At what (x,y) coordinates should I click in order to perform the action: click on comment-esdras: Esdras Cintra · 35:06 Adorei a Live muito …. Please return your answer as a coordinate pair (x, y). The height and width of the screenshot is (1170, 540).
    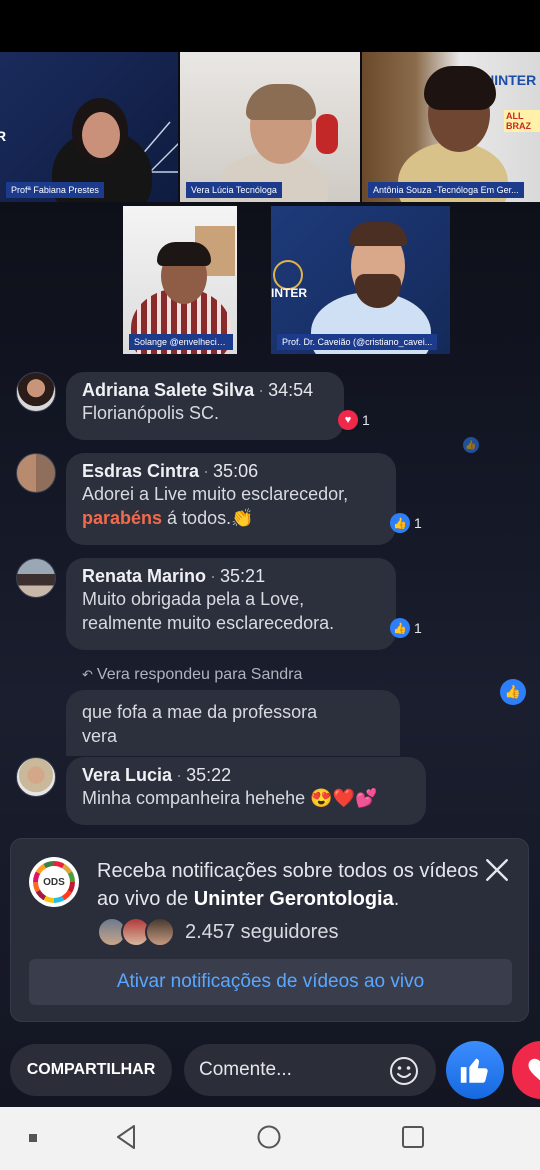
    Looking at the image, I should click on (271, 499).